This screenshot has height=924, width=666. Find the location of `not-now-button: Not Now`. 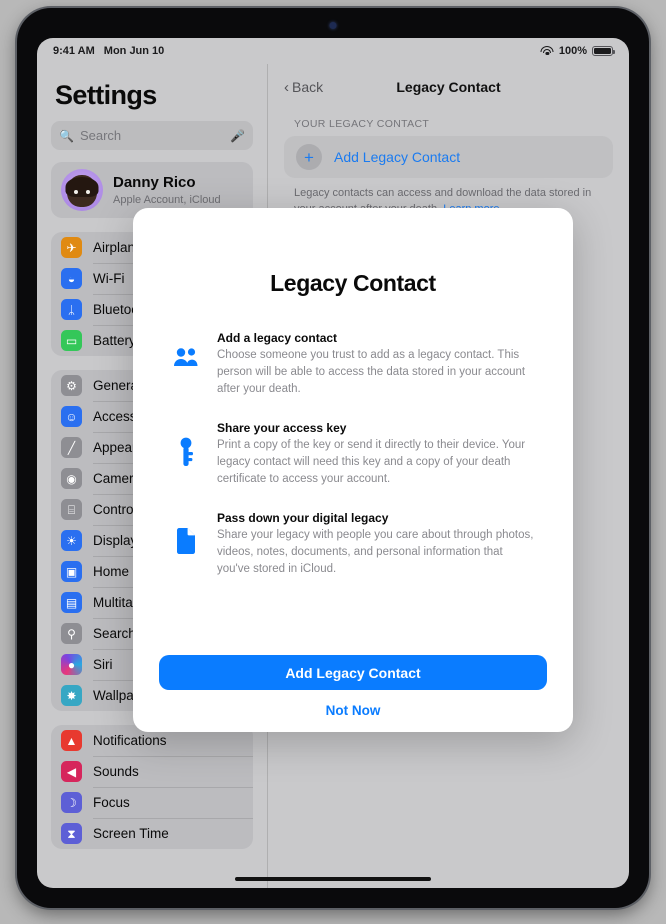

not-now-button: Not Now is located at coordinates (353, 710).